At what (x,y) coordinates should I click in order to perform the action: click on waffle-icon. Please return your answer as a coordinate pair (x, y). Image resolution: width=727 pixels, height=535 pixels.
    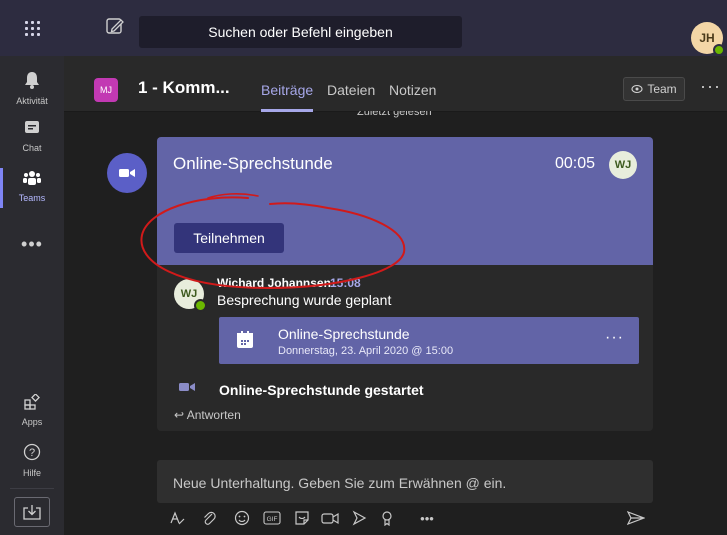
    Looking at the image, I should click on (32, 28).